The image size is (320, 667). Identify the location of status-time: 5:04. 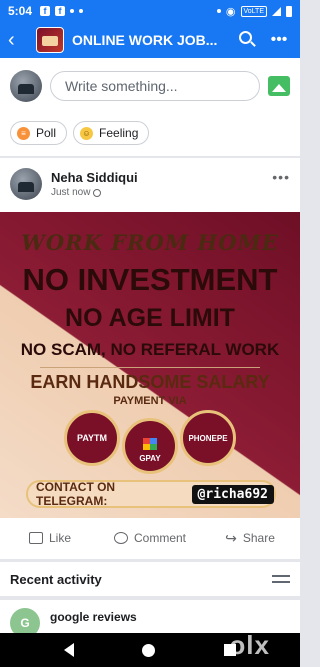
(20, 11).